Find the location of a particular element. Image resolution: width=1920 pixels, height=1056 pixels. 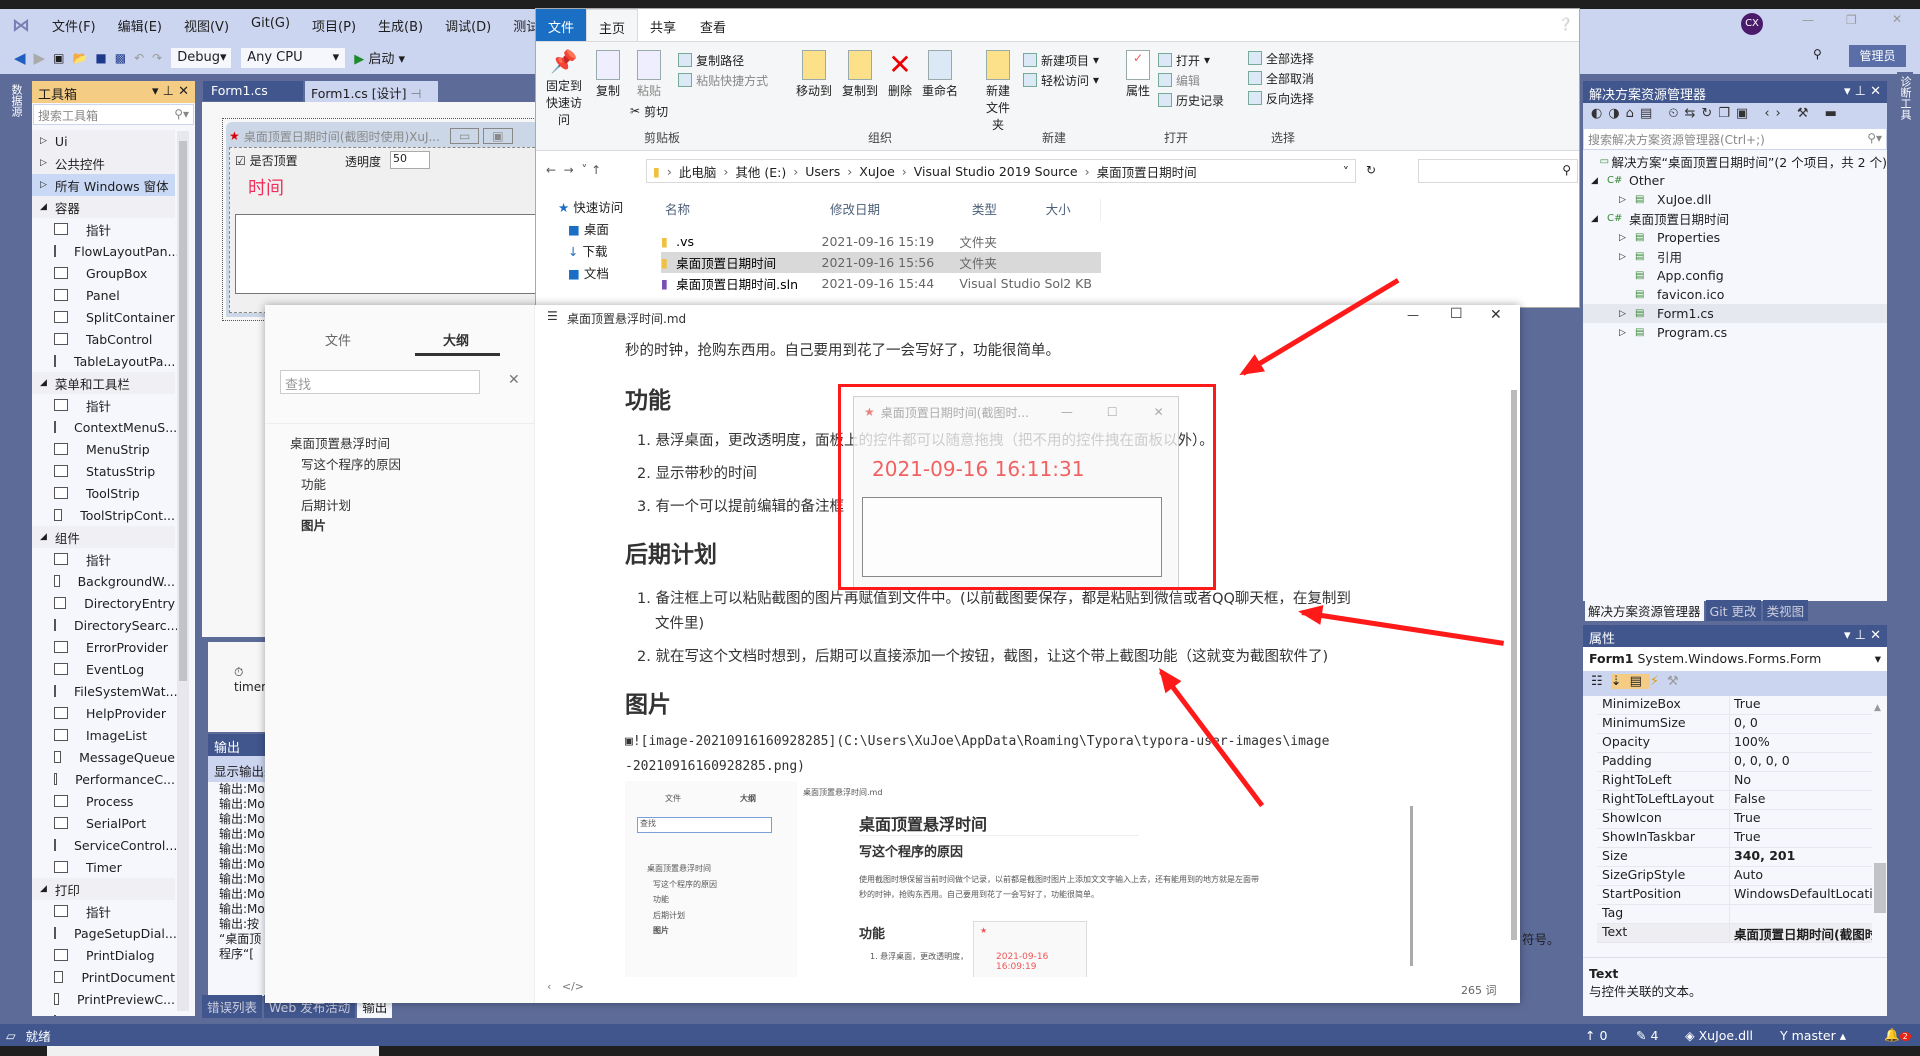

tree-item: ◢ C# 桌面顶置日期时间 is located at coordinates (1735, 218).